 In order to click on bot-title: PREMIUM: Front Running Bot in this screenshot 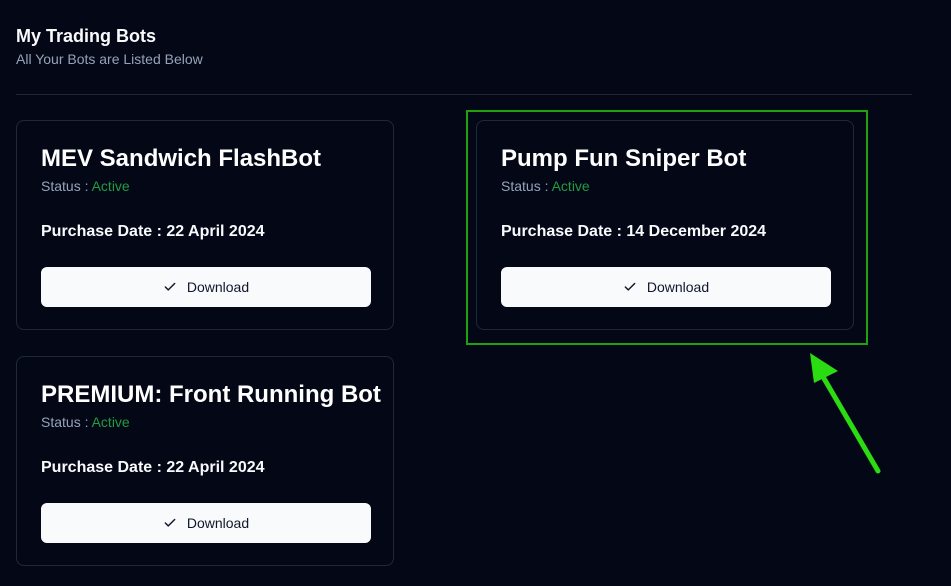, I will do `click(211, 394)`.